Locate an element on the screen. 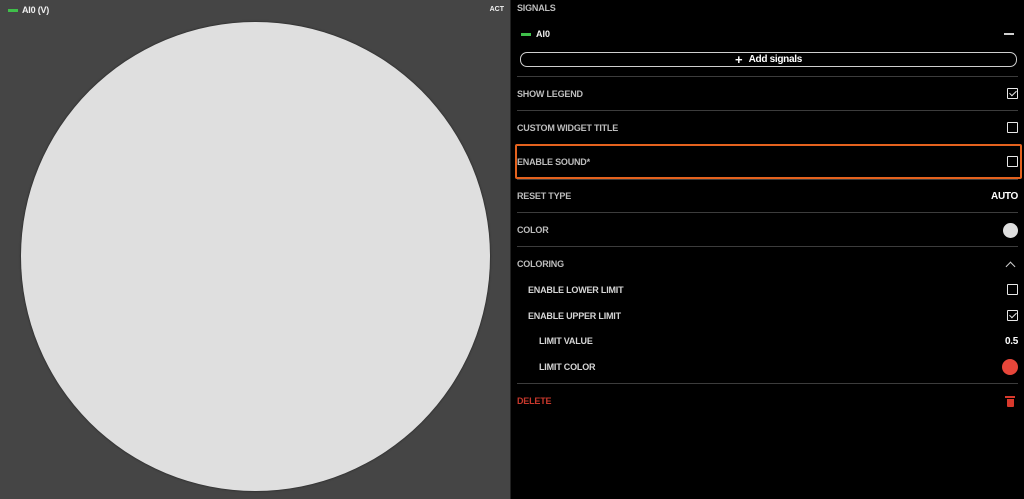 This screenshot has width=1024, height=499. enable-lower-limit-row: ENABLE LOWER LIMIT is located at coordinates (773, 289).